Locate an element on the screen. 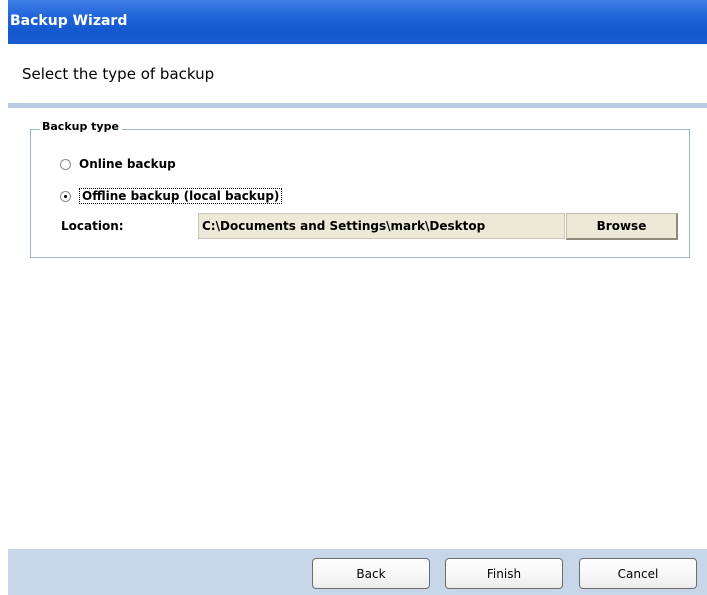  browse-button: Browse is located at coordinates (622, 226).